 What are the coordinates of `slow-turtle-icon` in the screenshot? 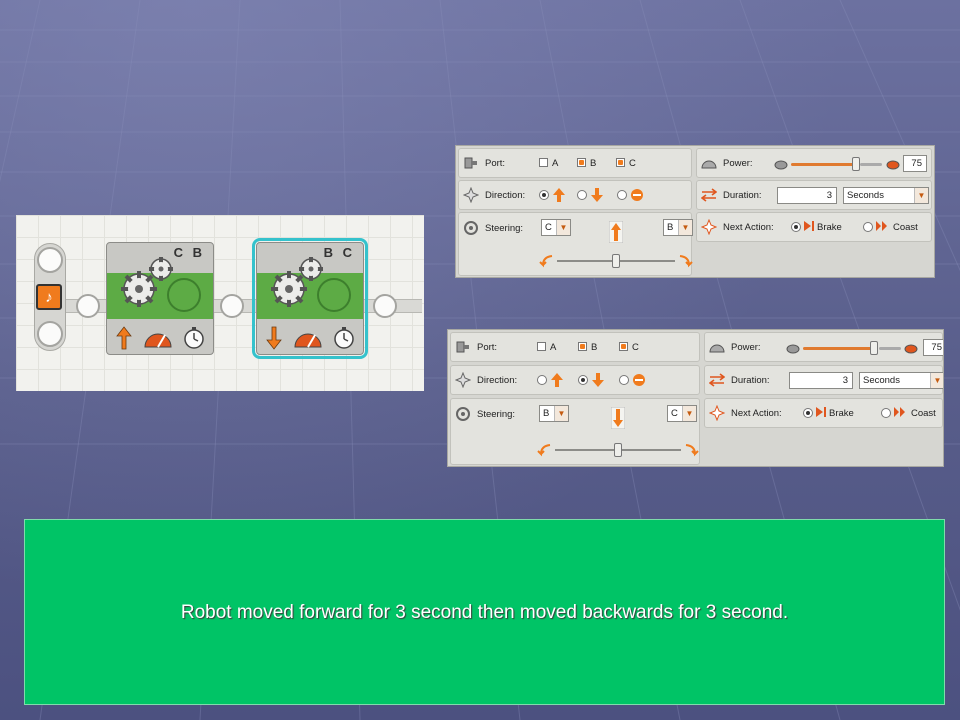 It's located at (793, 349).